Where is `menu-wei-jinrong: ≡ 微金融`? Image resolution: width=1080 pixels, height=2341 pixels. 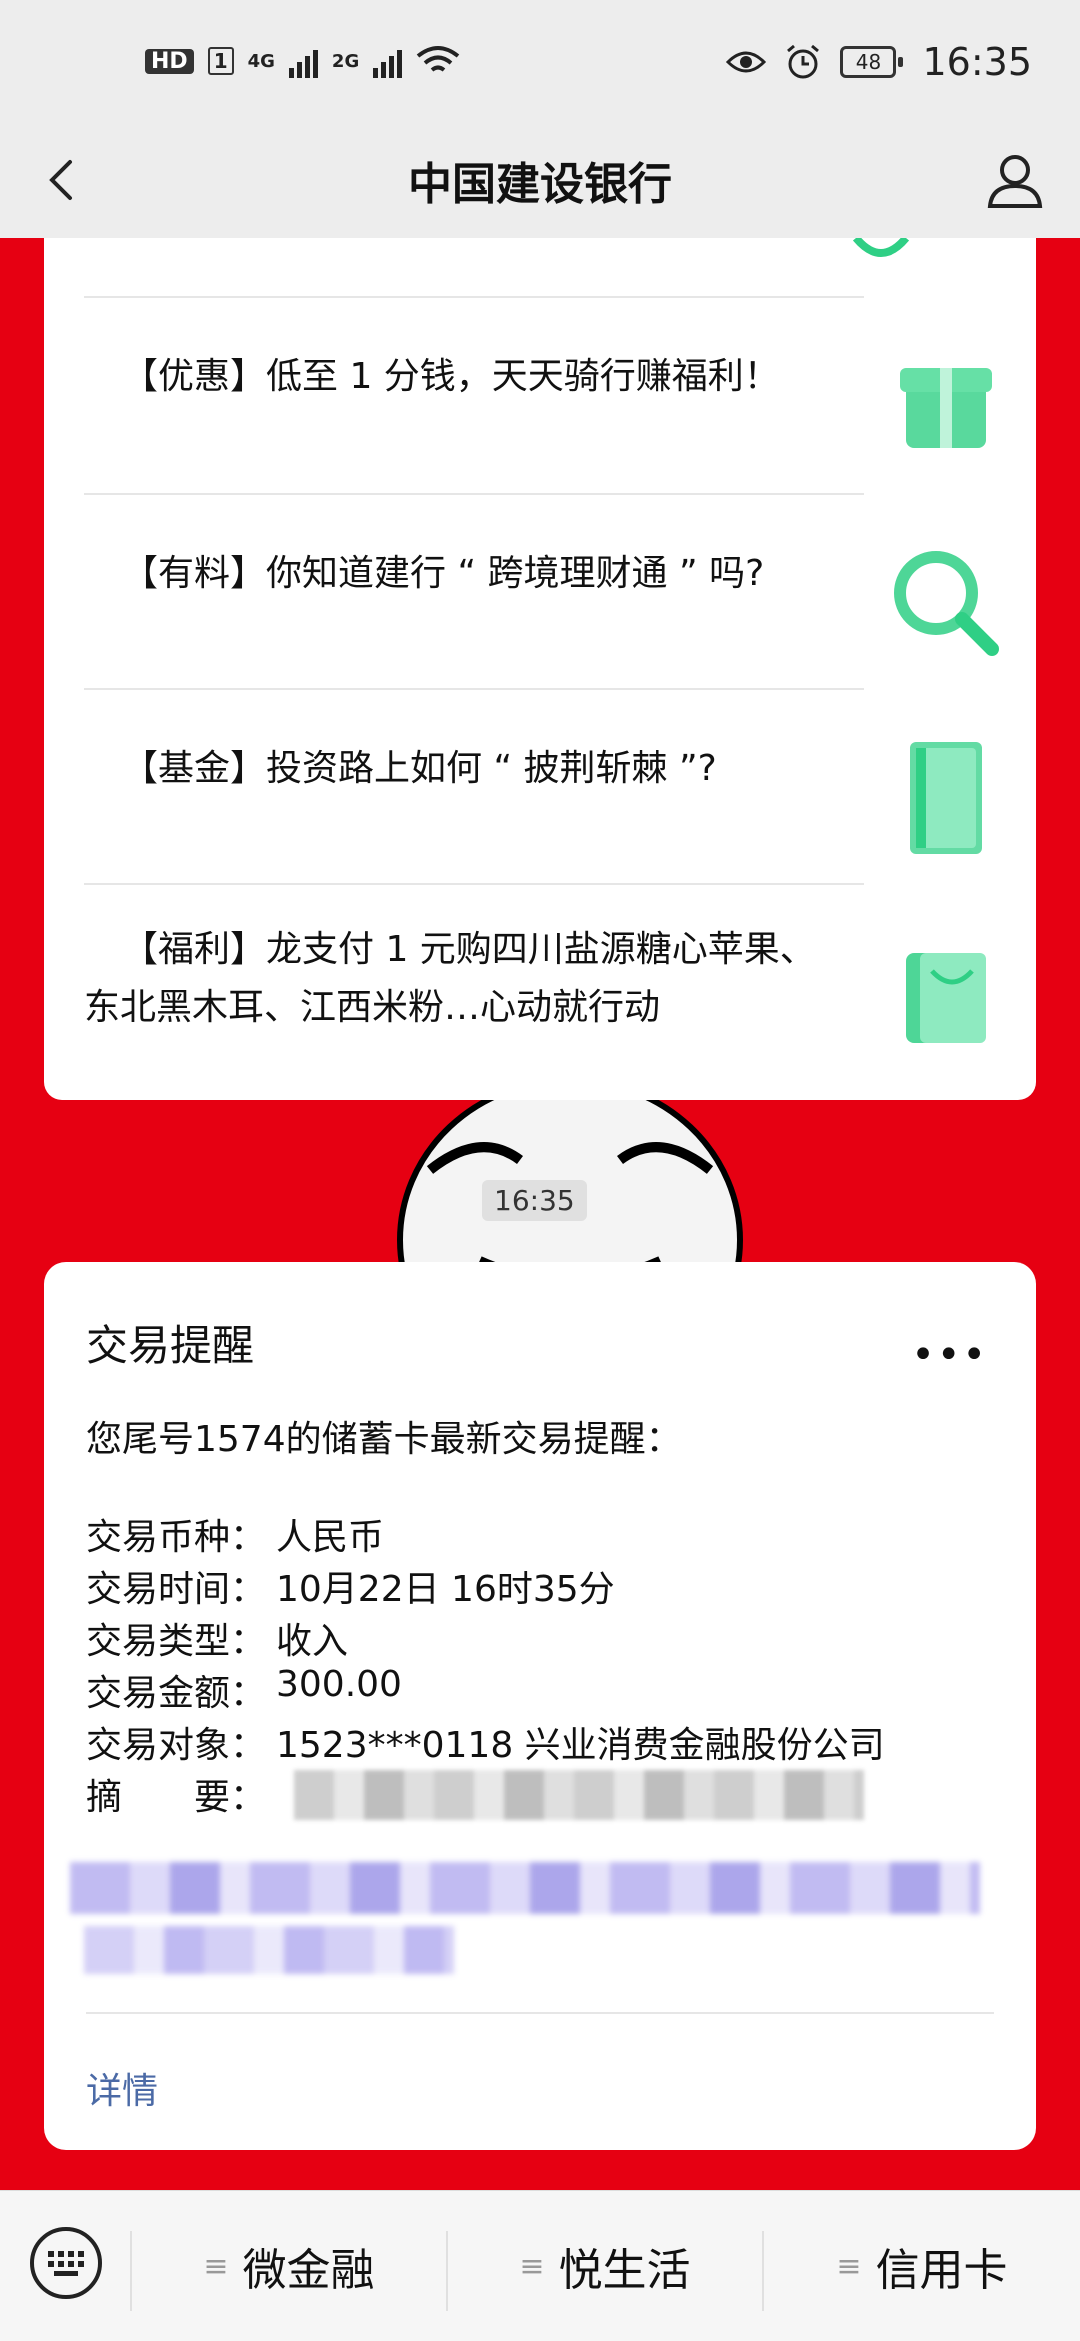
menu-wei-jinrong: ≡ 微金融 is located at coordinates (289, 2266).